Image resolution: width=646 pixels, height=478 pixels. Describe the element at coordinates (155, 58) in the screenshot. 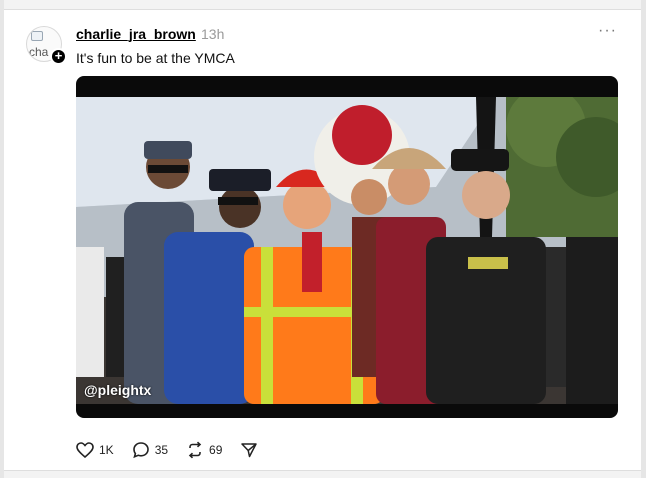

I see `post-text: It's fun to be at the YMCA` at that location.